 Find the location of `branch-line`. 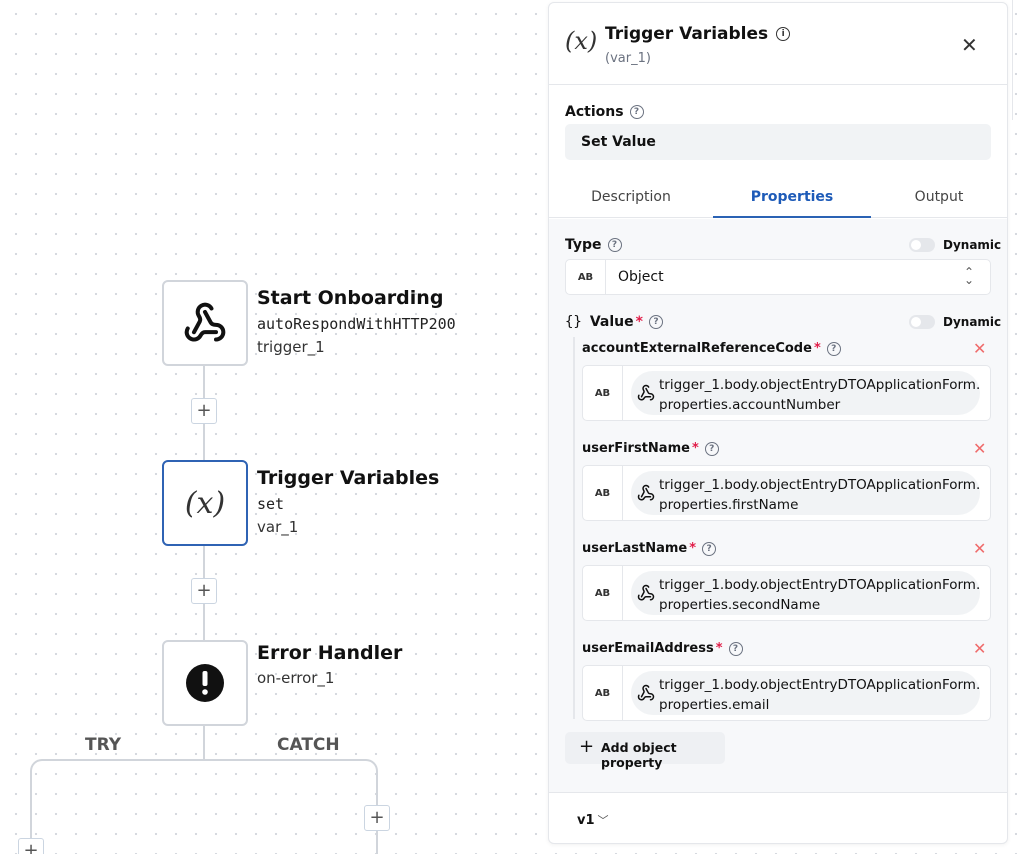

branch-line is located at coordinates (204, 760).